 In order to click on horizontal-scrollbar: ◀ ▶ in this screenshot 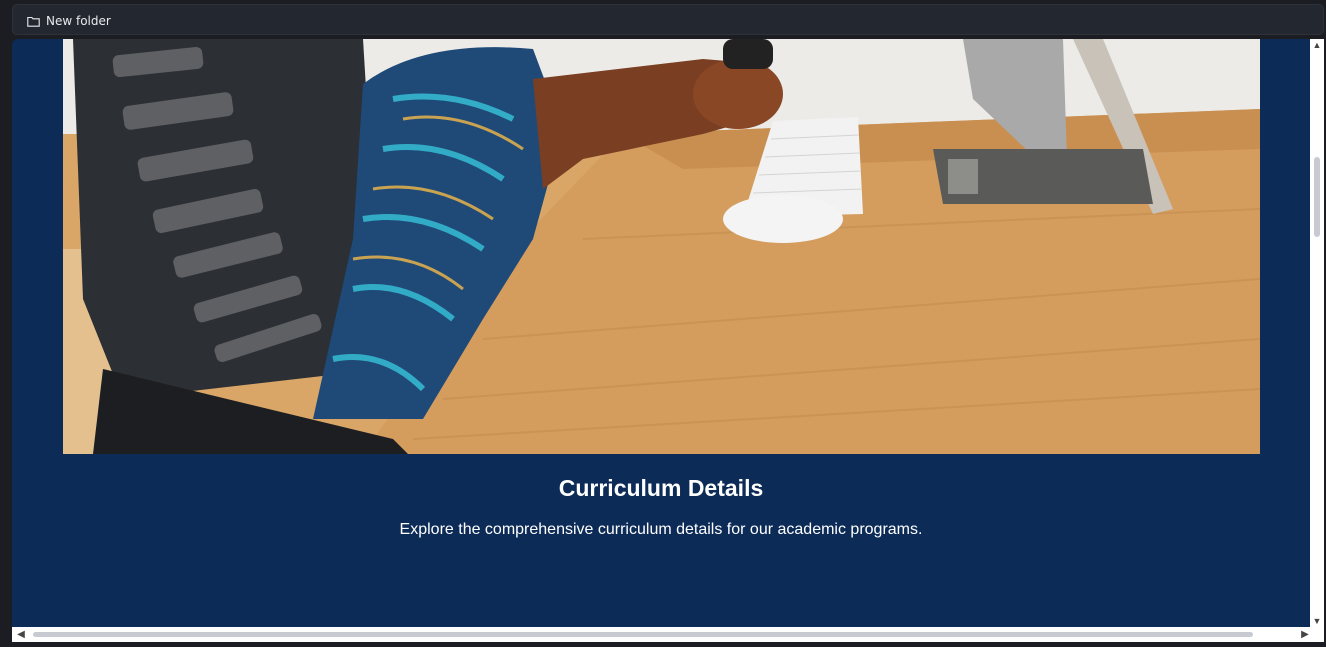, I will do `click(668, 634)`.